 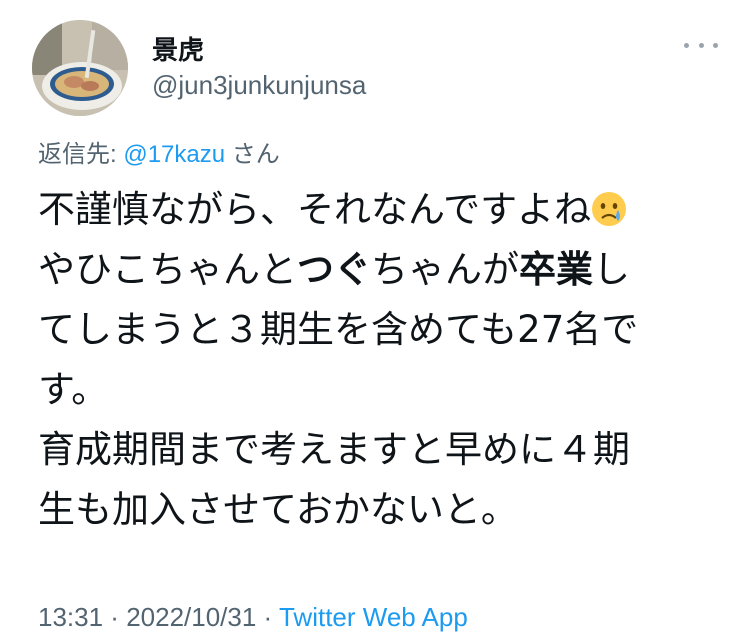 I want to click on tweet-line: てしまうと３期生を含めても27名で, so click(x=338, y=329).